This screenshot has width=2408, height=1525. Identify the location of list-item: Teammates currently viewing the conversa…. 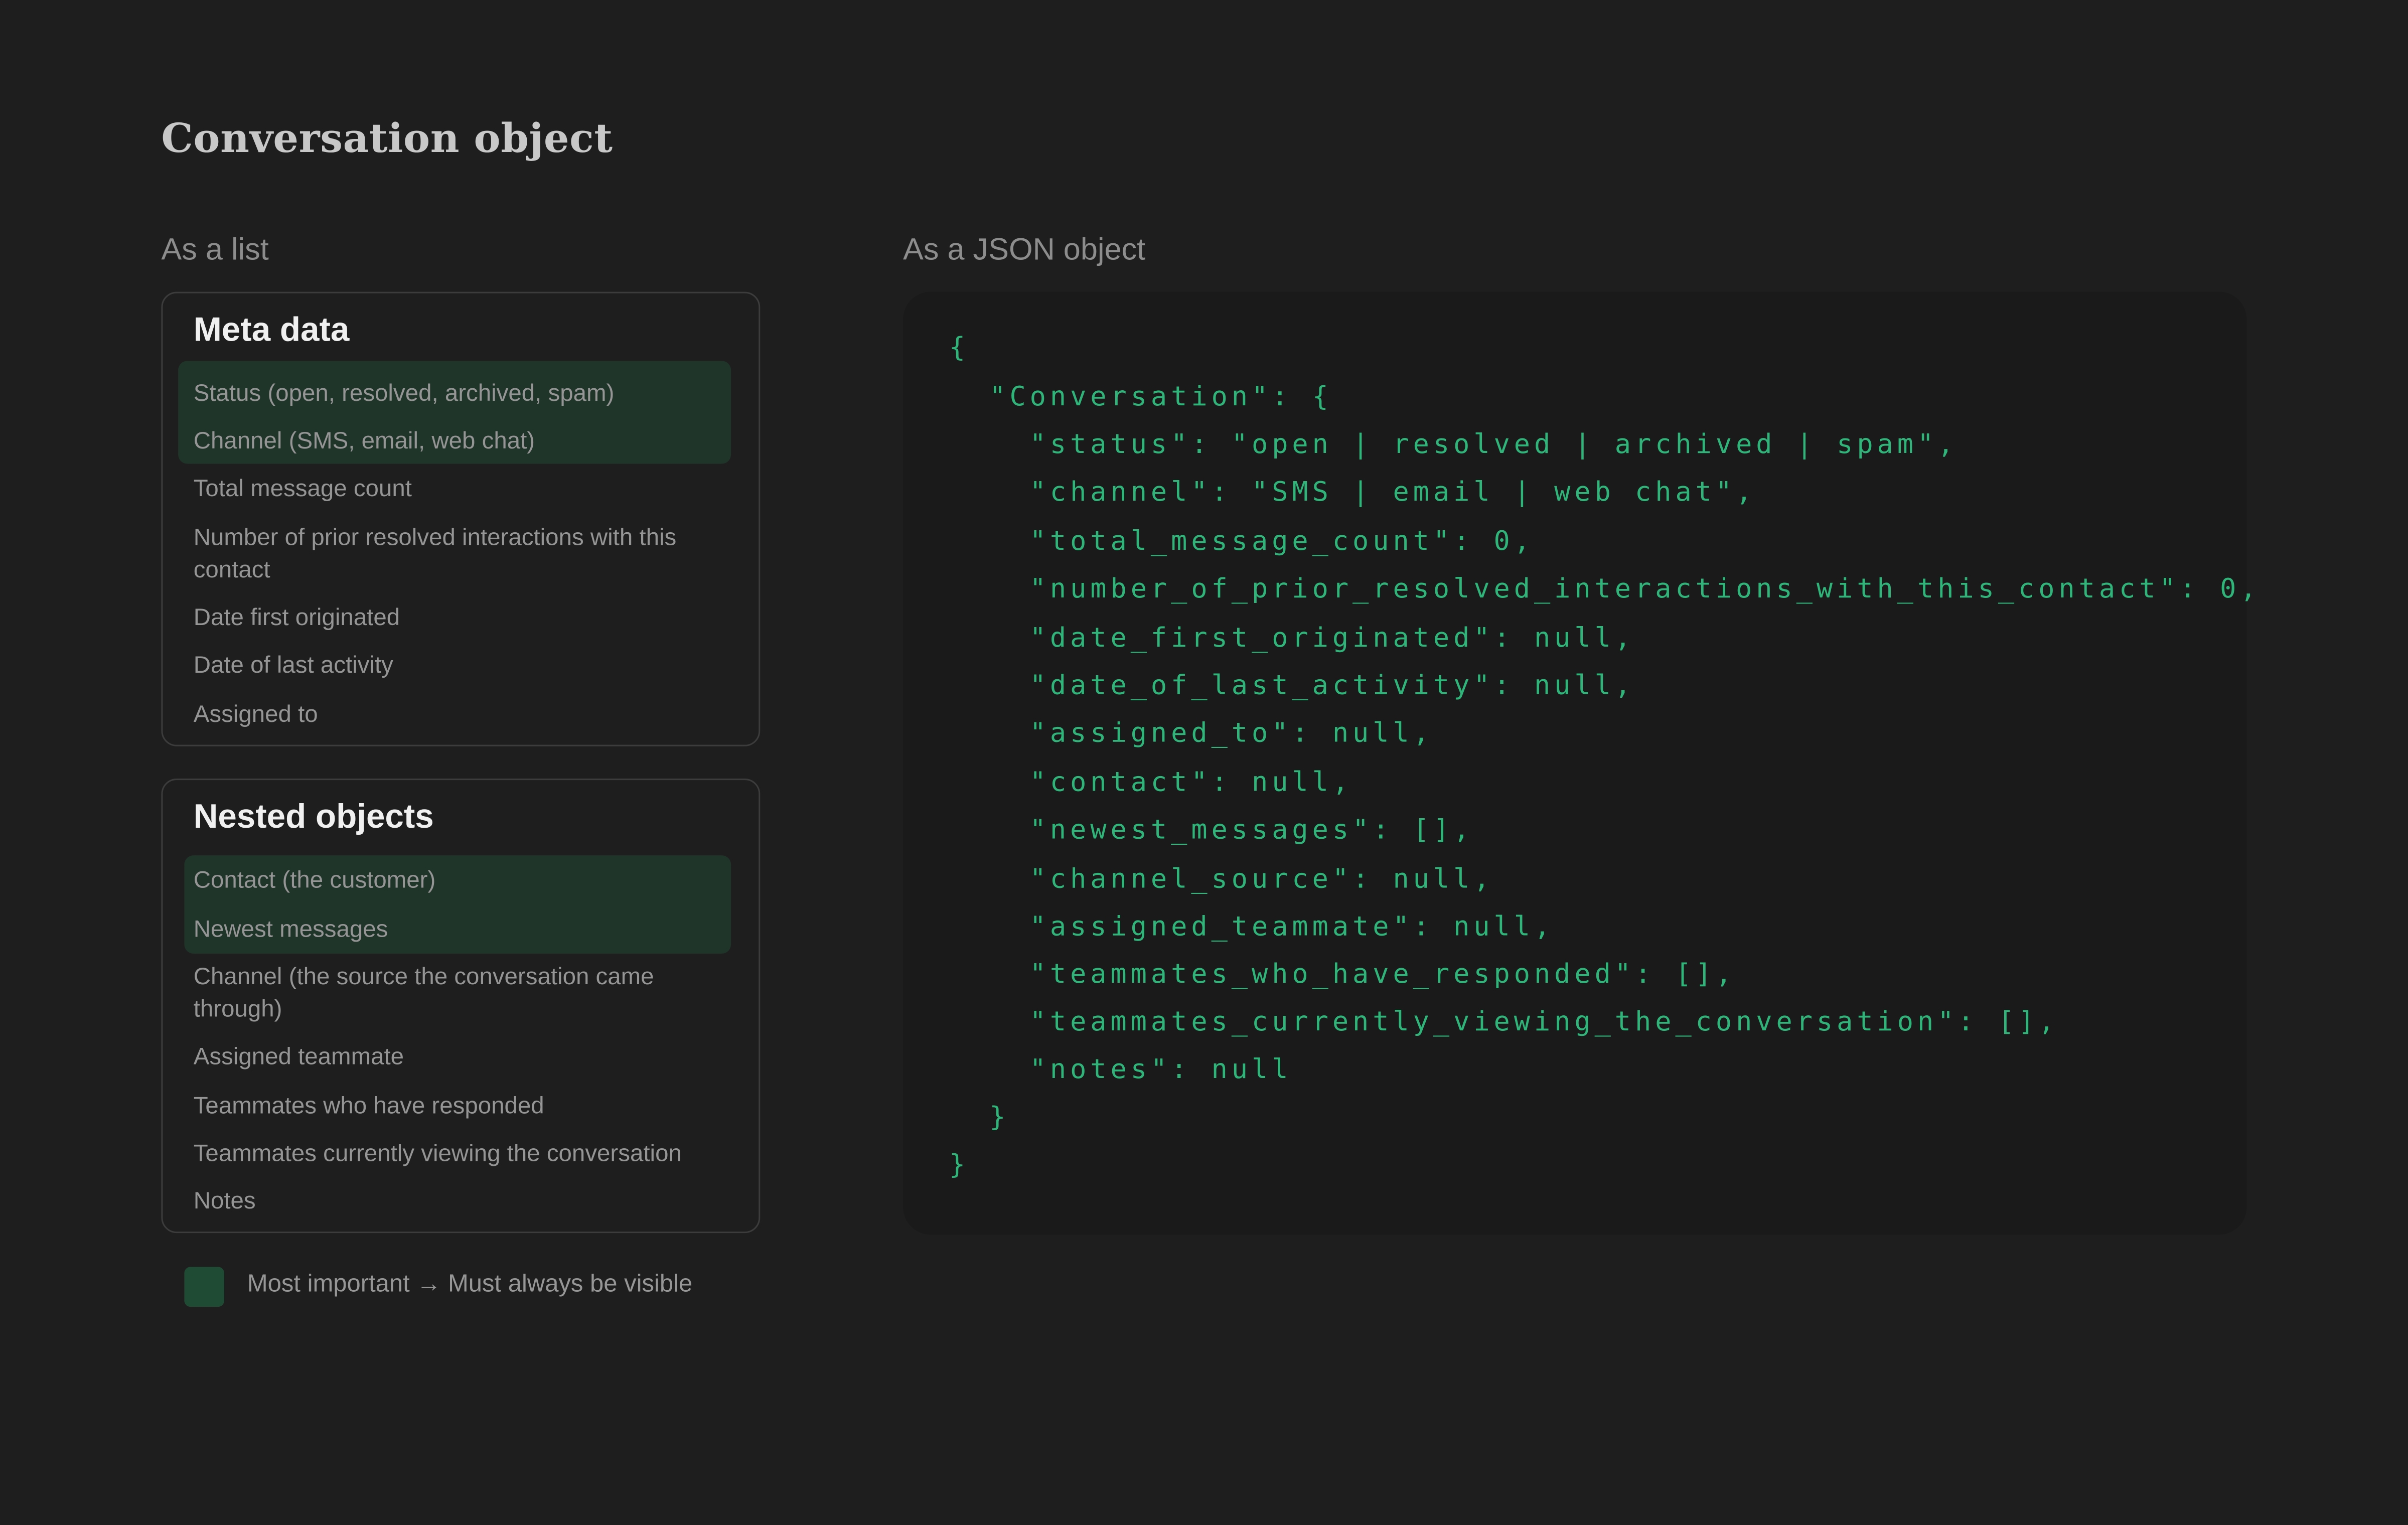
(437, 1154).